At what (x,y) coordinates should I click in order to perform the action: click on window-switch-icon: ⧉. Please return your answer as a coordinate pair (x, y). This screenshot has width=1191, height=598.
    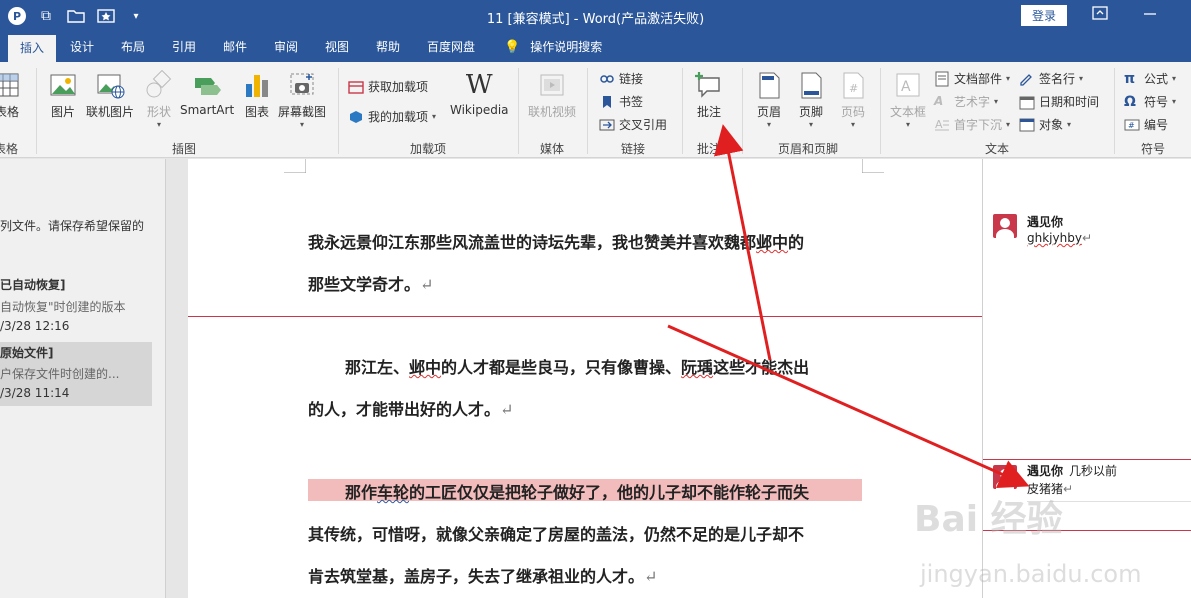
    Looking at the image, I should click on (46, 16).